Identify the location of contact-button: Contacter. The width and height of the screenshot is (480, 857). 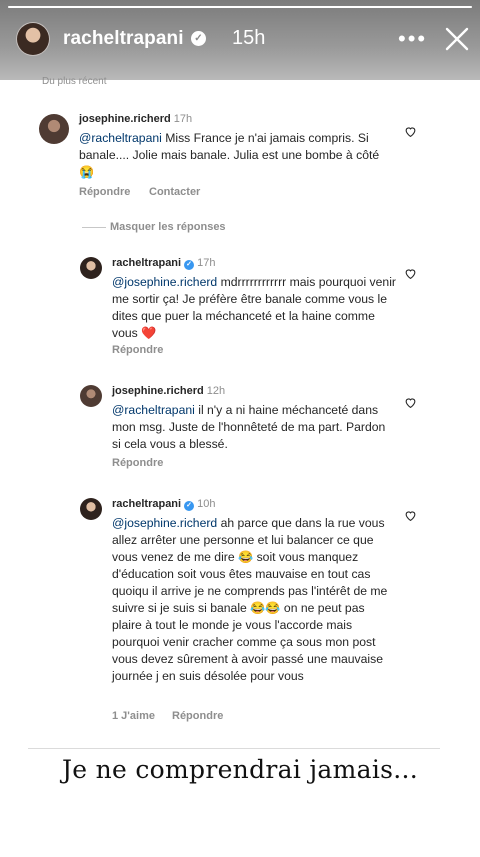
(174, 192).